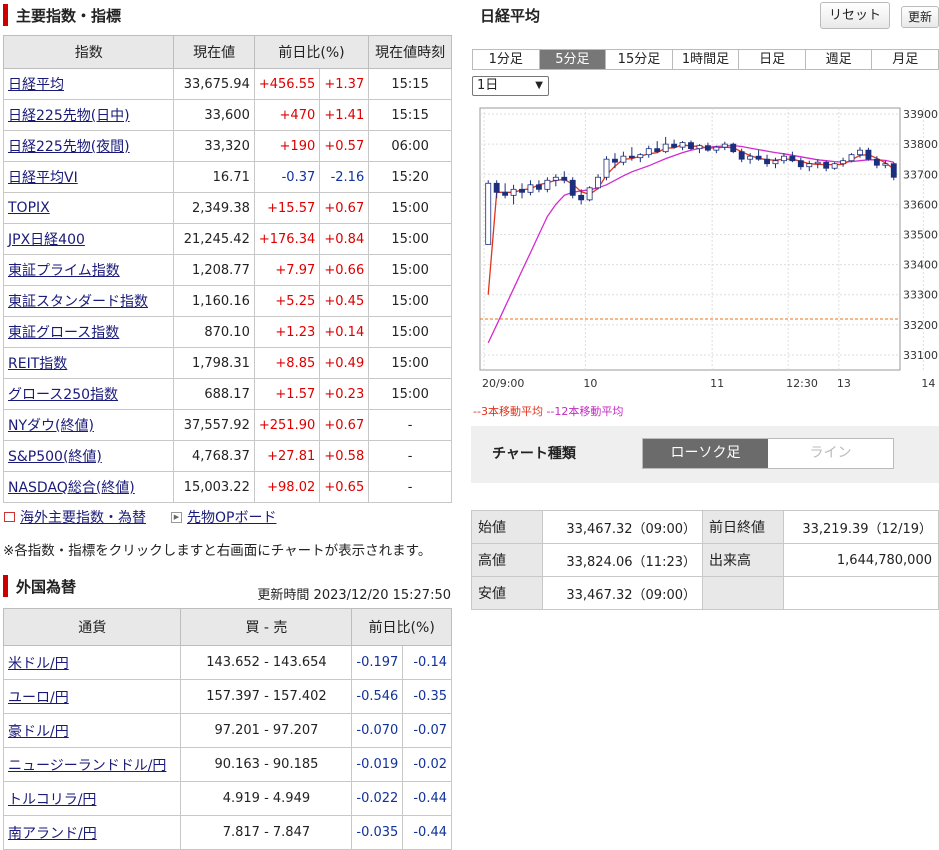 The width and height of the screenshot is (939, 850). Describe the element at coordinates (227, 239) in the screenshot. I see `table-row: JPX日経400 21,245.42 +176.34 +0.84 15:00` at that location.